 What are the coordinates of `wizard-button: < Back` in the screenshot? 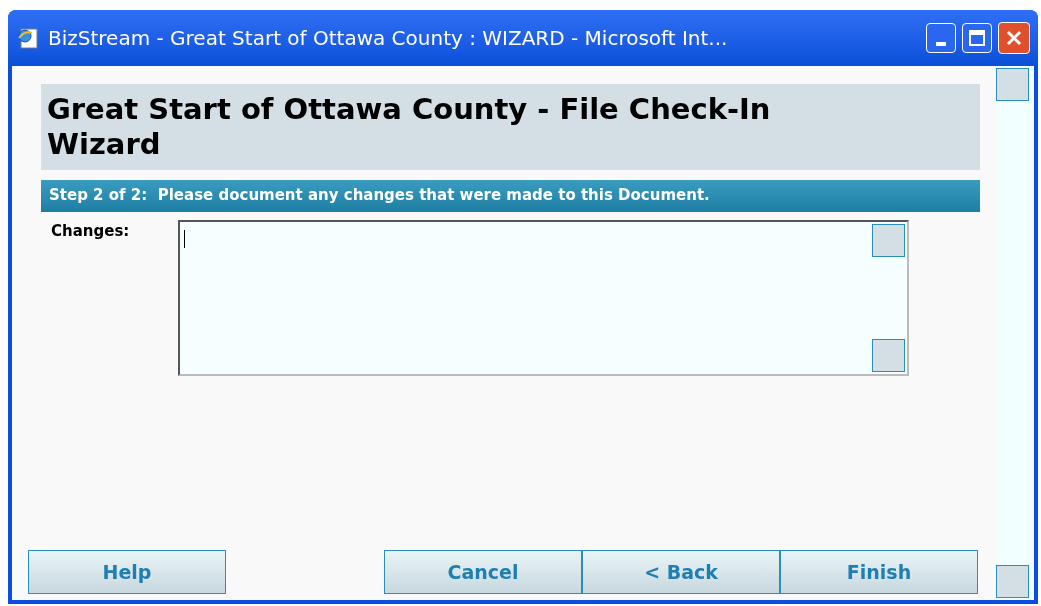 It's located at (681, 572).